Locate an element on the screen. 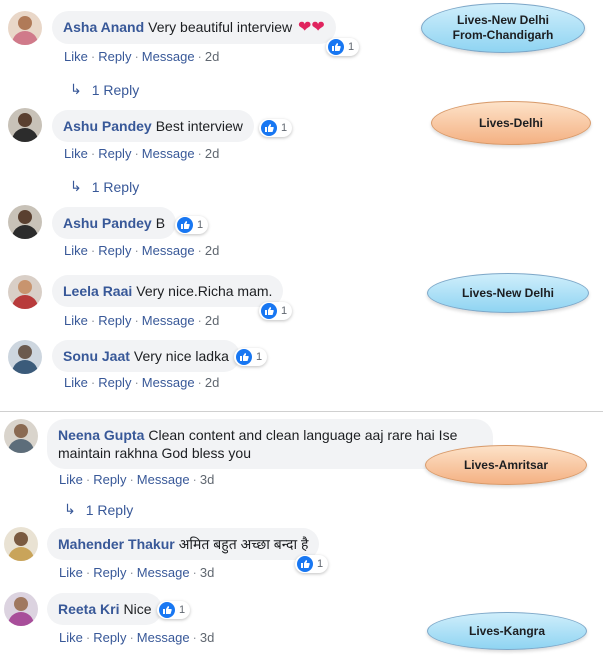 The height and width of the screenshot is (657, 603). location-tag-amritsar: Lives-Amritsar is located at coordinates (506, 465).